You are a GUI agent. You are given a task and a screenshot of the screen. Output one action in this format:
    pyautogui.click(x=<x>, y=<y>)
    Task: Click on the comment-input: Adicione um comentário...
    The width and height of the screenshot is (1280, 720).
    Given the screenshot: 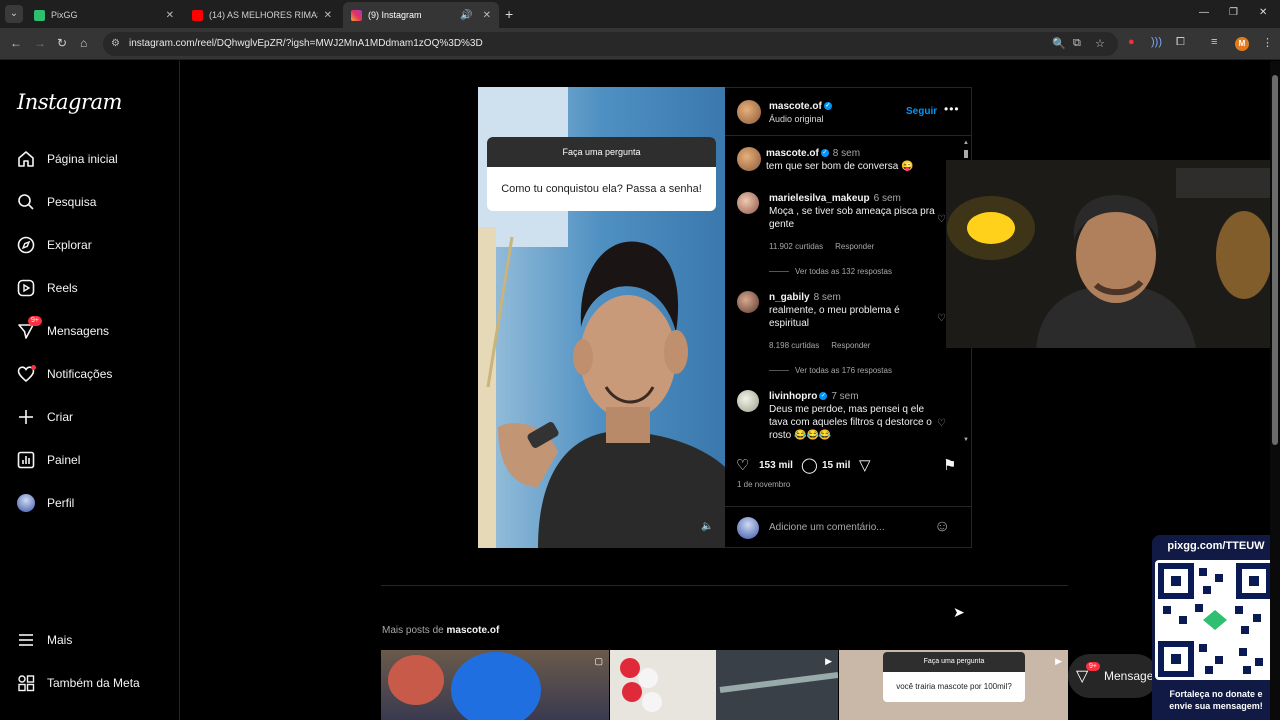 What is the action you would take?
    pyautogui.click(x=827, y=527)
    